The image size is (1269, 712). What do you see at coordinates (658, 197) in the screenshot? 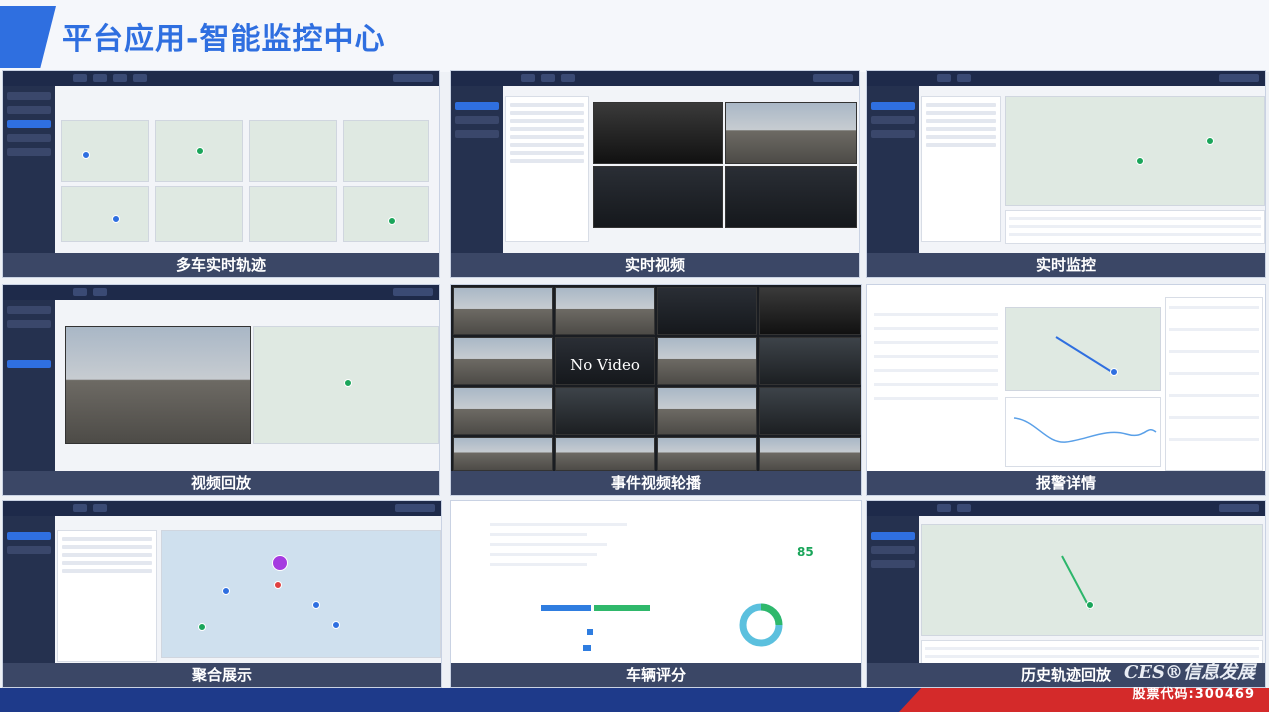
I see `video-empty` at bounding box center [658, 197].